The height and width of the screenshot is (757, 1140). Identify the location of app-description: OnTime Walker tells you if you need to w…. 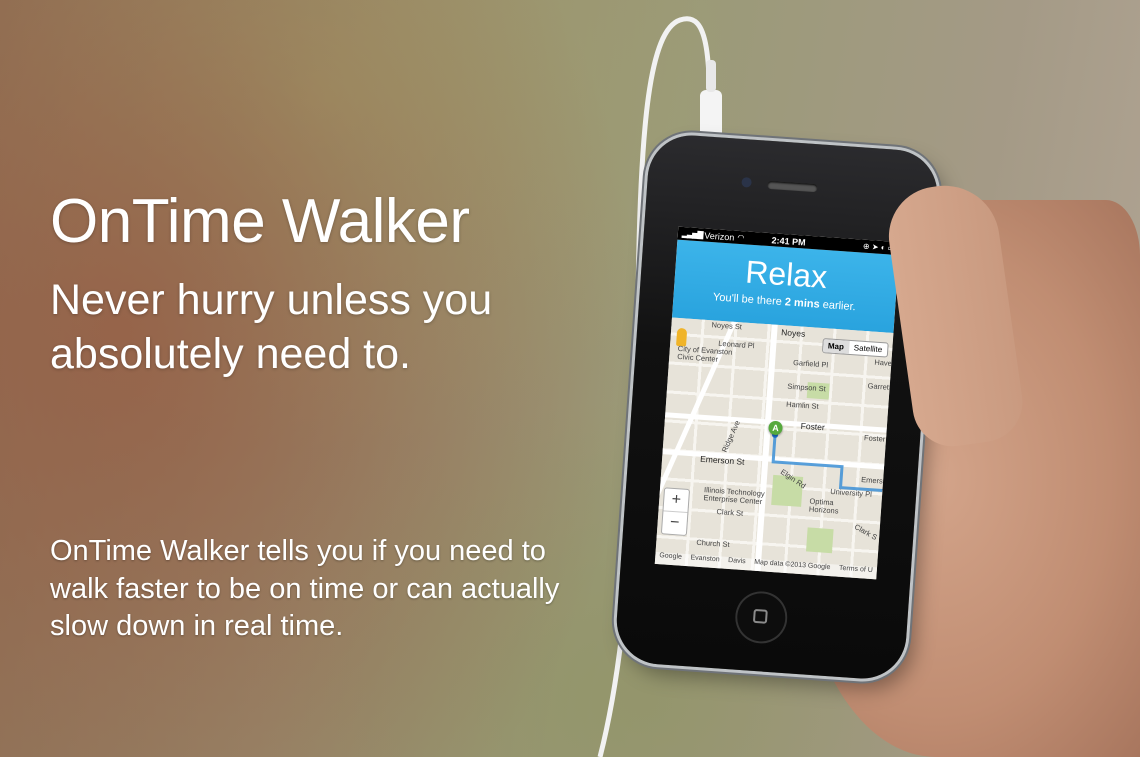
(305, 589).